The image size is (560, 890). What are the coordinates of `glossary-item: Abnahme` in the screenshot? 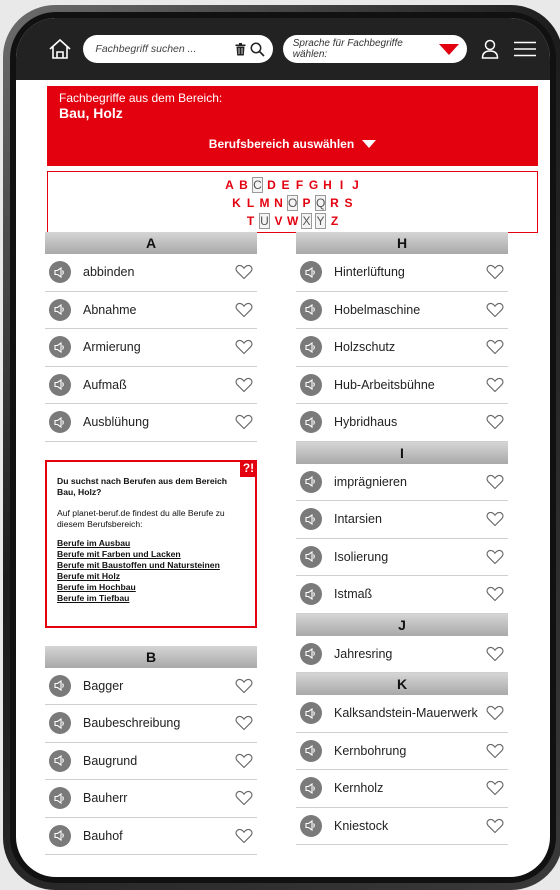 It's located at (151, 310).